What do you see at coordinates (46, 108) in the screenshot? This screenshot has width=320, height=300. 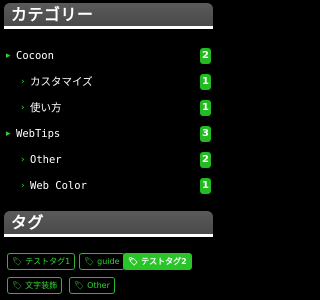 I see `category-label: 使い方` at bounding box center [46, 108].